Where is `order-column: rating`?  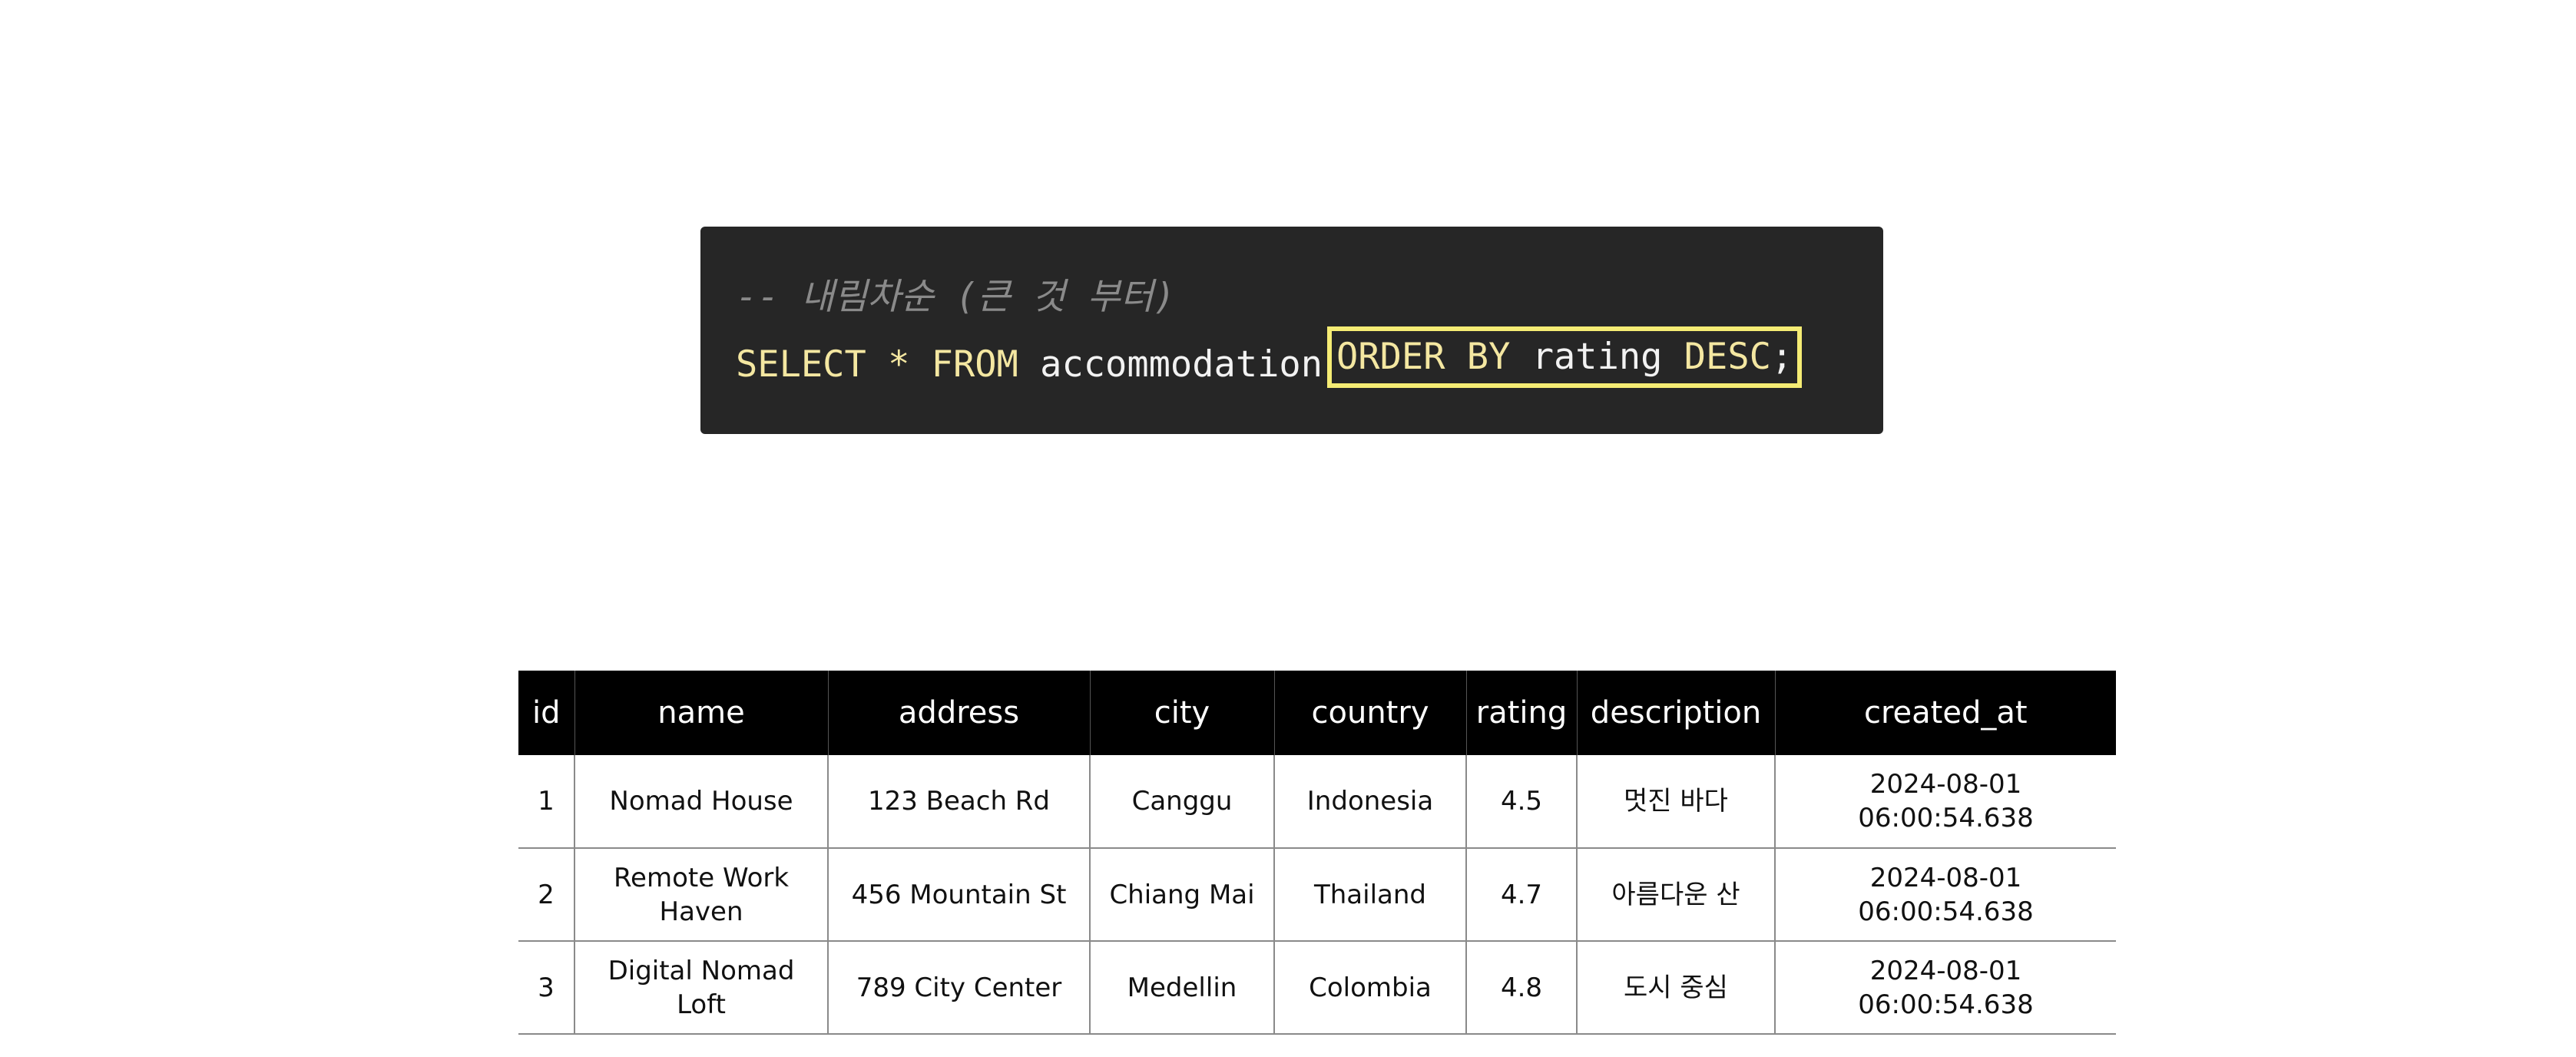 order-column: rating is located at coordinates (1597, 357).